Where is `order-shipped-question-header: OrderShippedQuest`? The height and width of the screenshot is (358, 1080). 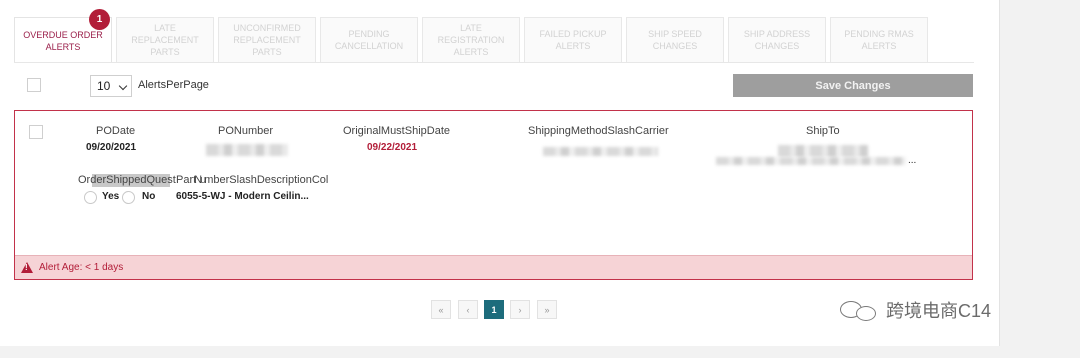
order-shipped-question-header: OrderShippedQuest is located at coordinates (127, 180).